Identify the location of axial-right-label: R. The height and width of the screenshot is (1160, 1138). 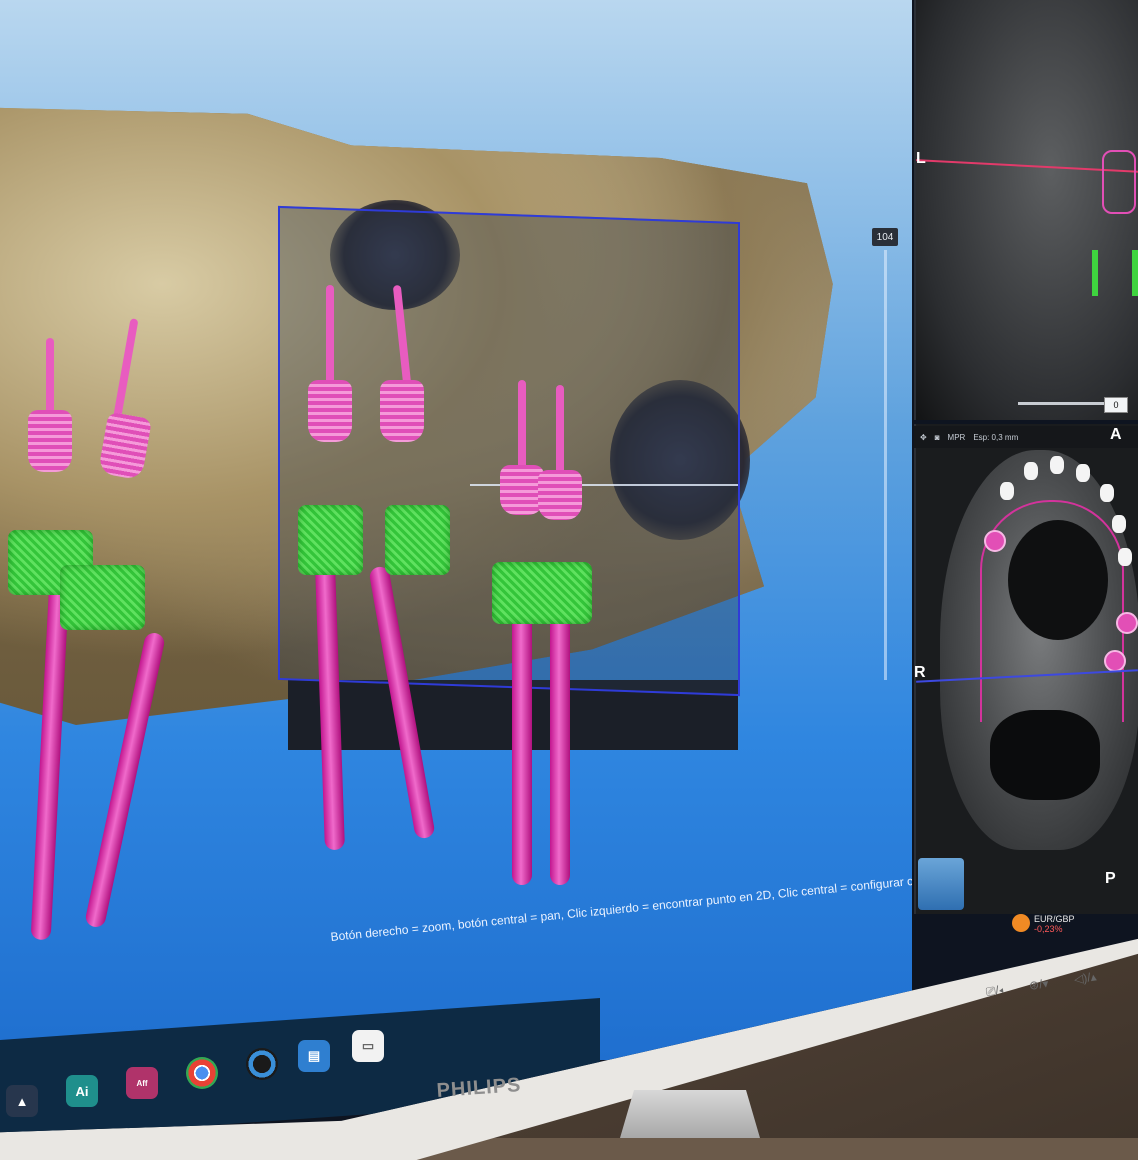
(920, 672).